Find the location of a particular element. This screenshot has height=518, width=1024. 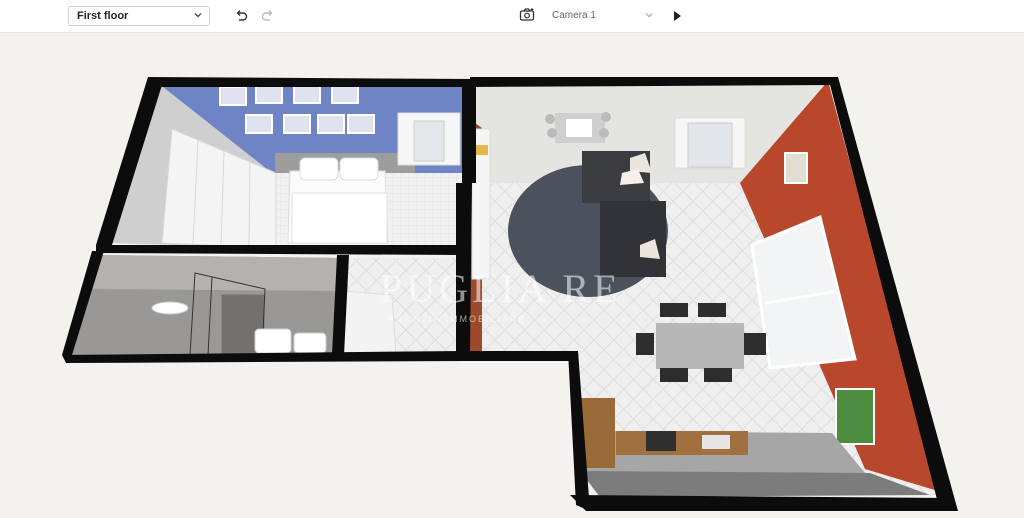

floor-select-value: First floor is located at coordinates (103, 16).